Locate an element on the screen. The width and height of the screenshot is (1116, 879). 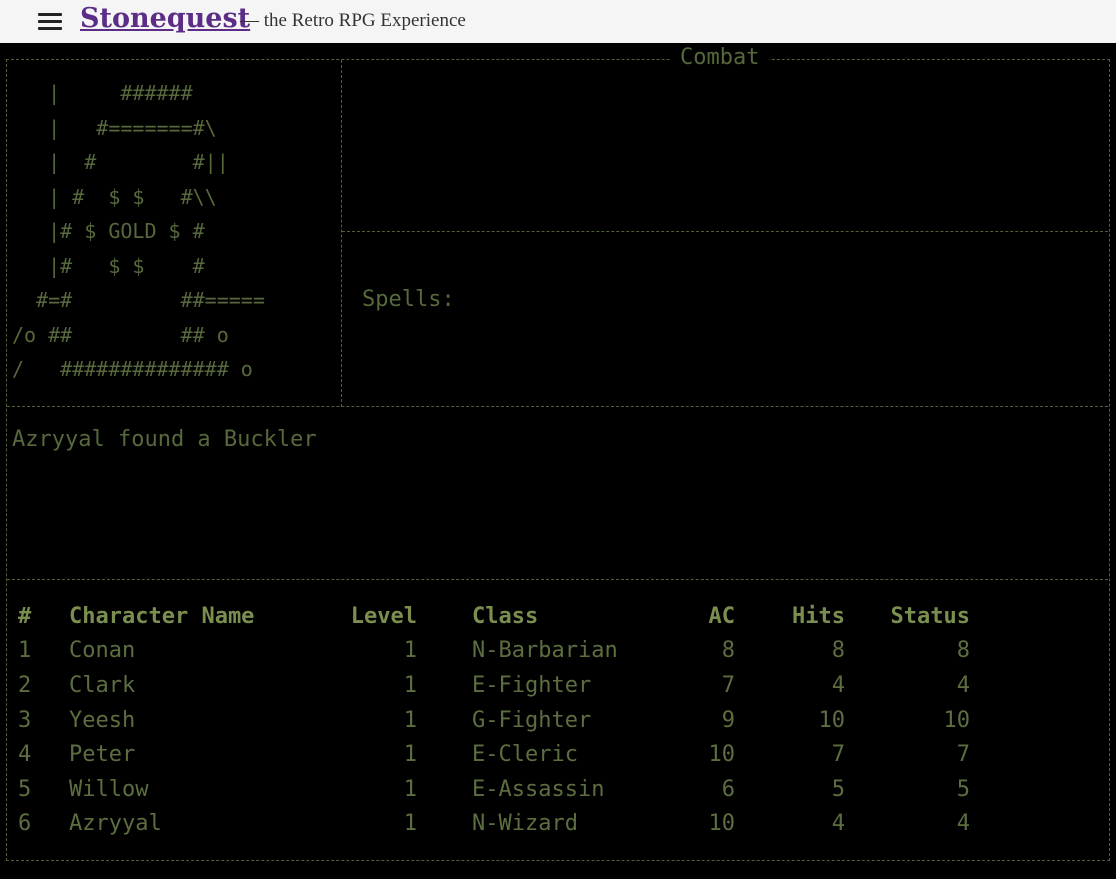
party-ac: 6 is located at coordinates (728, 789).